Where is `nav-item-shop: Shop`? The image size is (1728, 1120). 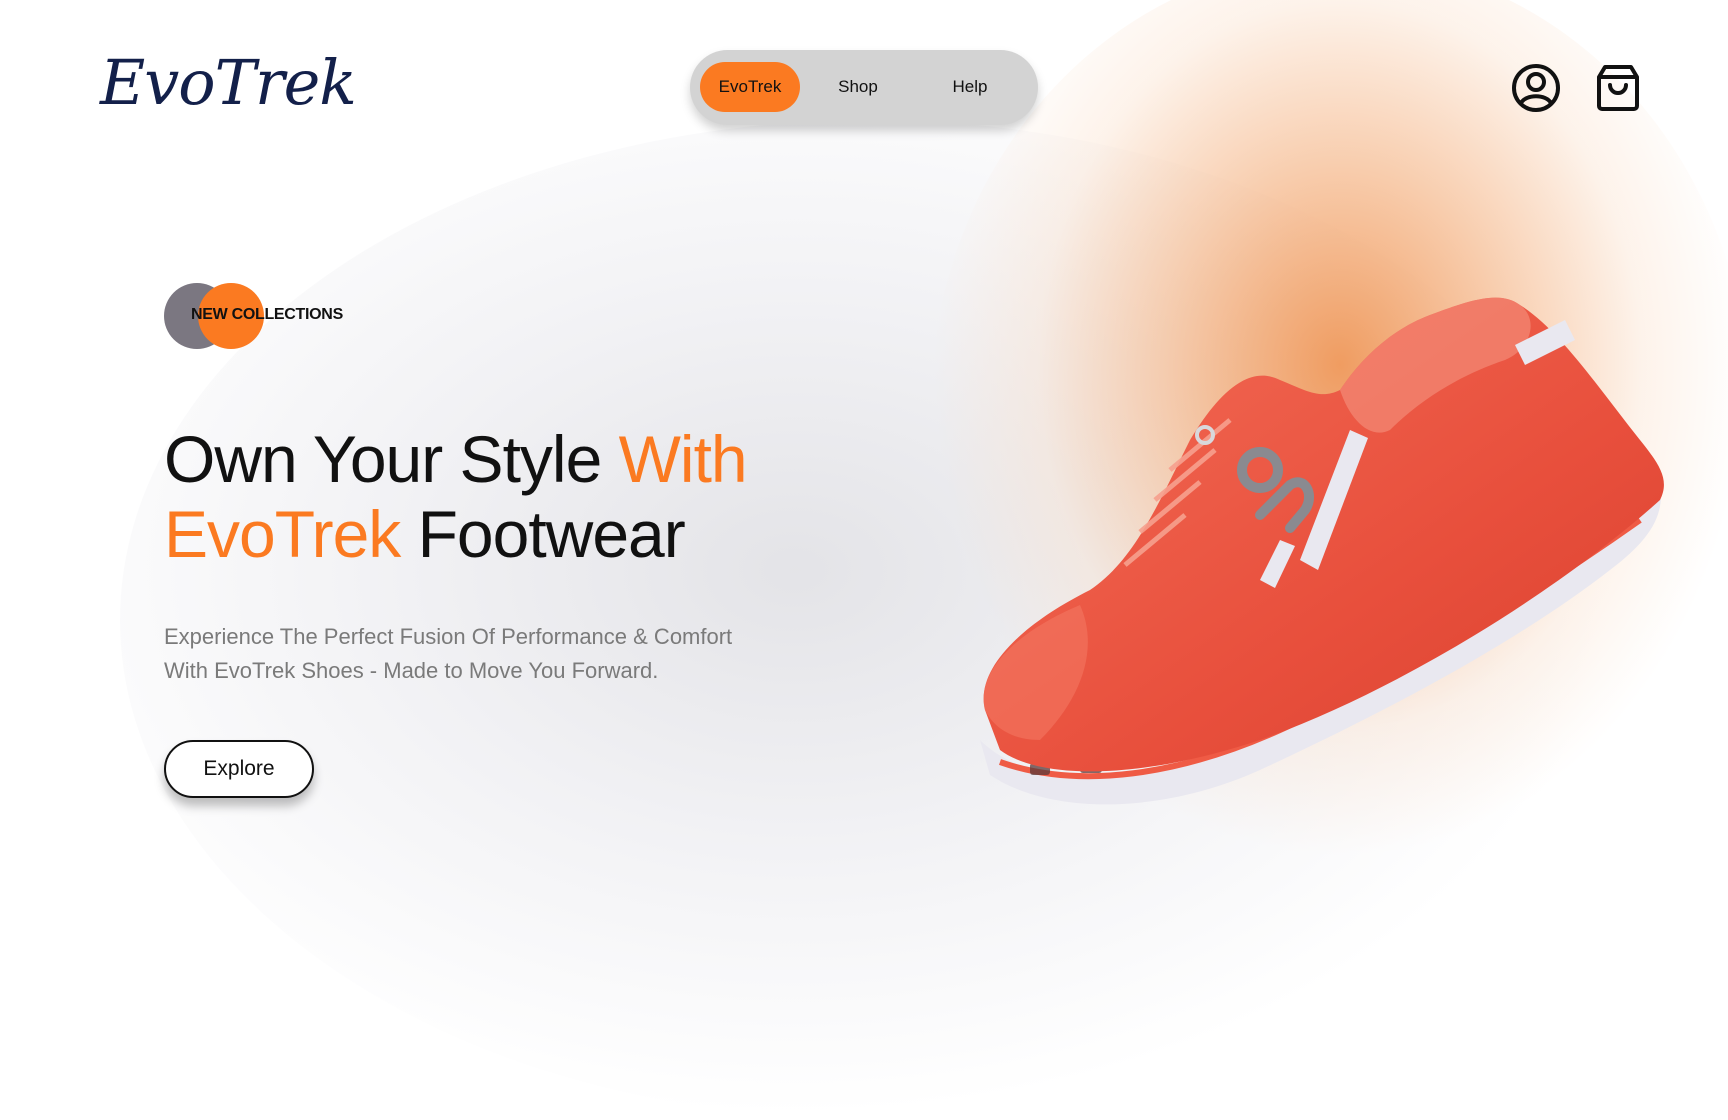
nav-item-shop: Shop is located at coordinates (858, 87).